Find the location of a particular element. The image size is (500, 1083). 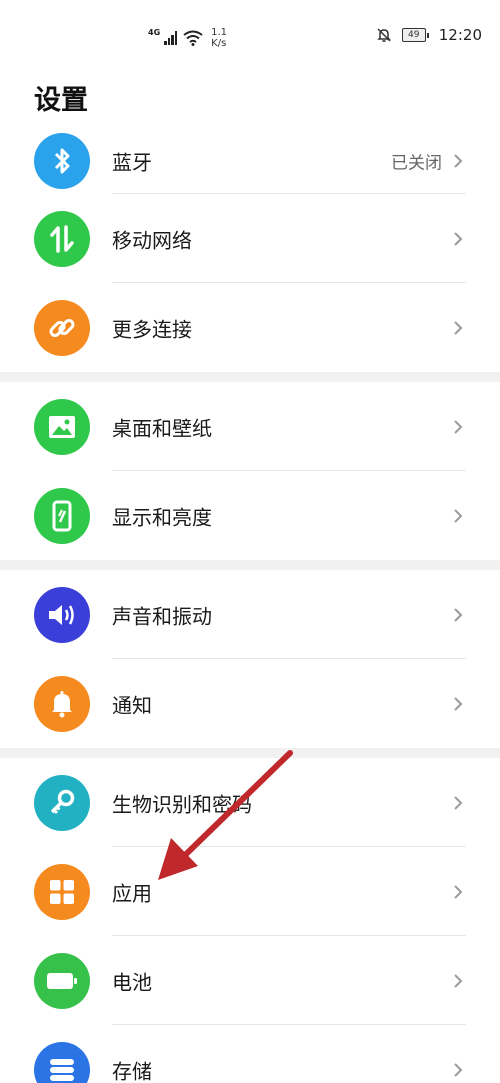

storage-icon is located at coordinates (62, 1062).